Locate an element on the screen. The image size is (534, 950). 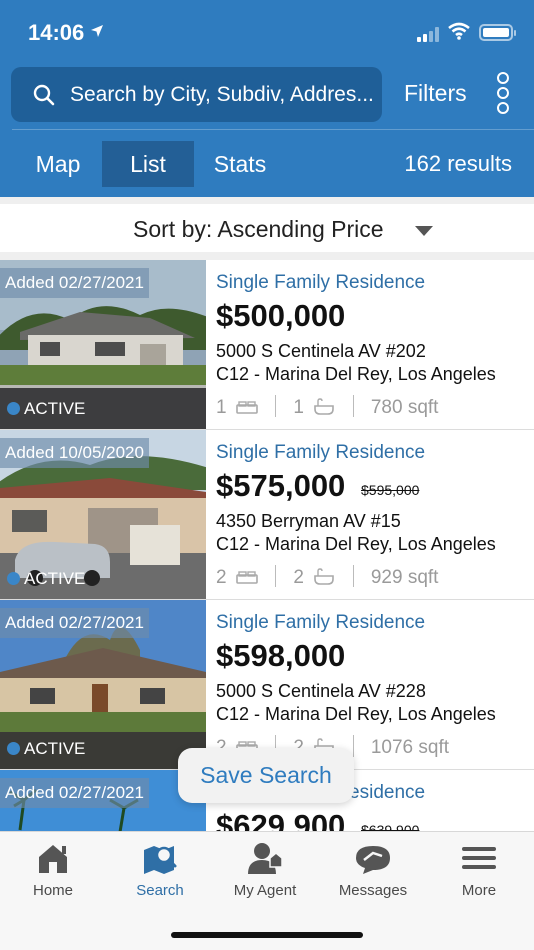
bed-count: 1 is located at coordinates (221, 407).